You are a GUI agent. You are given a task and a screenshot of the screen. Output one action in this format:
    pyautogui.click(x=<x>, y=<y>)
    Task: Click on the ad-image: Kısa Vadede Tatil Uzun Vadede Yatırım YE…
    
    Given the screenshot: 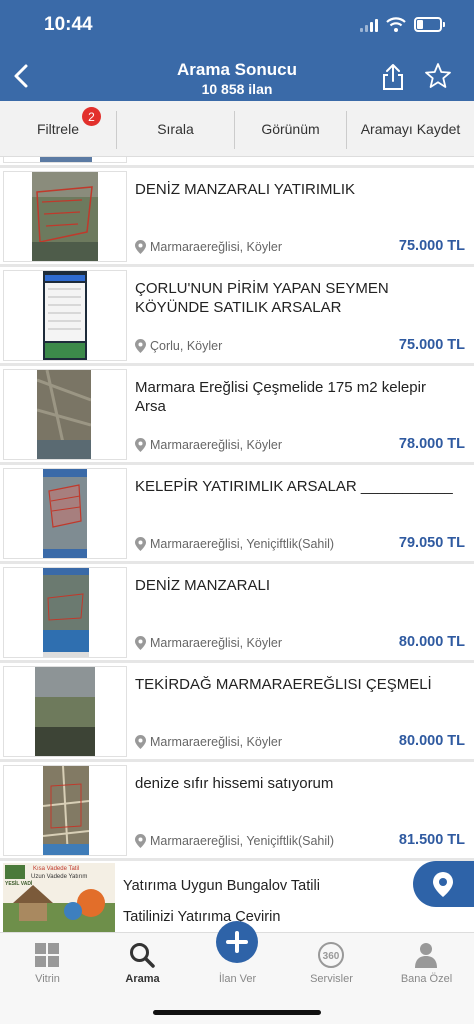 What is the action you would take?
    pyautogui.click(x=59, y=897)
    